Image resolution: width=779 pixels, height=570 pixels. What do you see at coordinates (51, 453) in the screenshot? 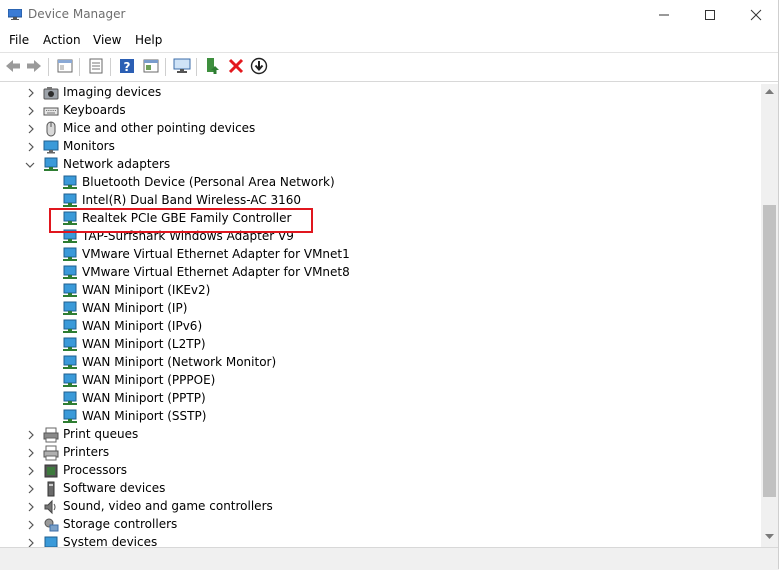
I see `printer-icon` at bounding box center [51, 453].